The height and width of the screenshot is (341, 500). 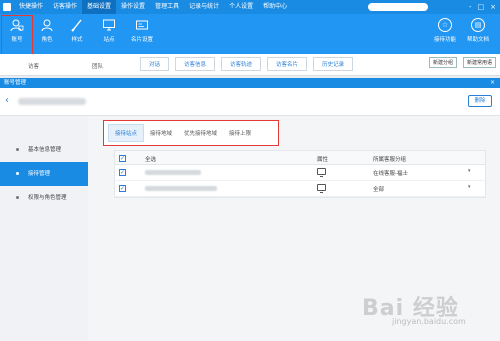 I want to click on bg-tab-visitor-info: 访客信息, so click(x=195, y=64).